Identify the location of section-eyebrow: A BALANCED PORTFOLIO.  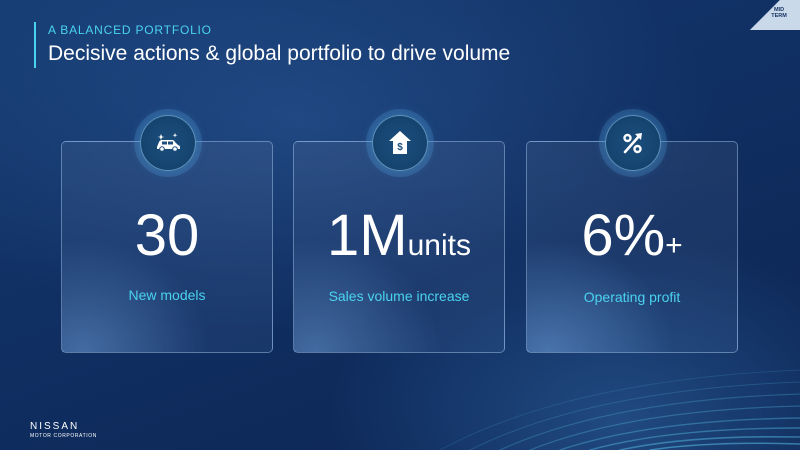
(130, 30).